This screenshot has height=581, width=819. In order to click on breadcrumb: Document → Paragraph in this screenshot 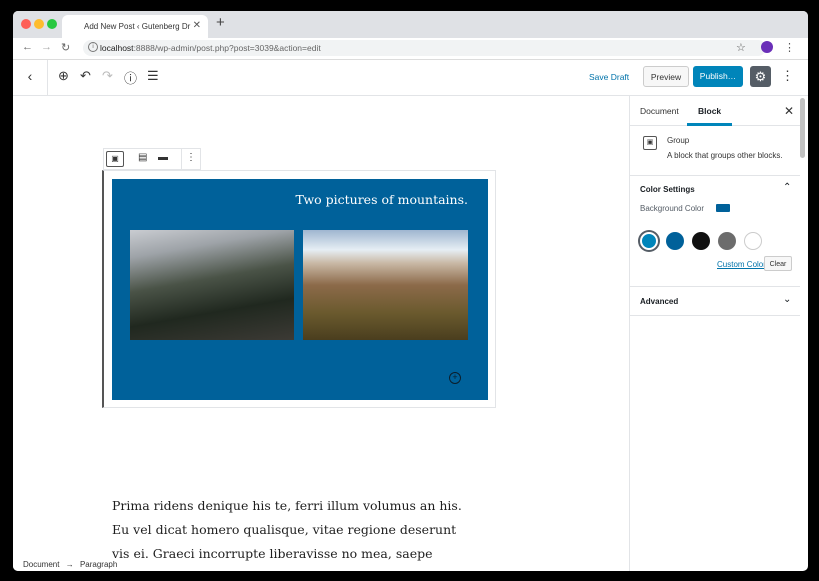, I will do `click(70, 564)`.